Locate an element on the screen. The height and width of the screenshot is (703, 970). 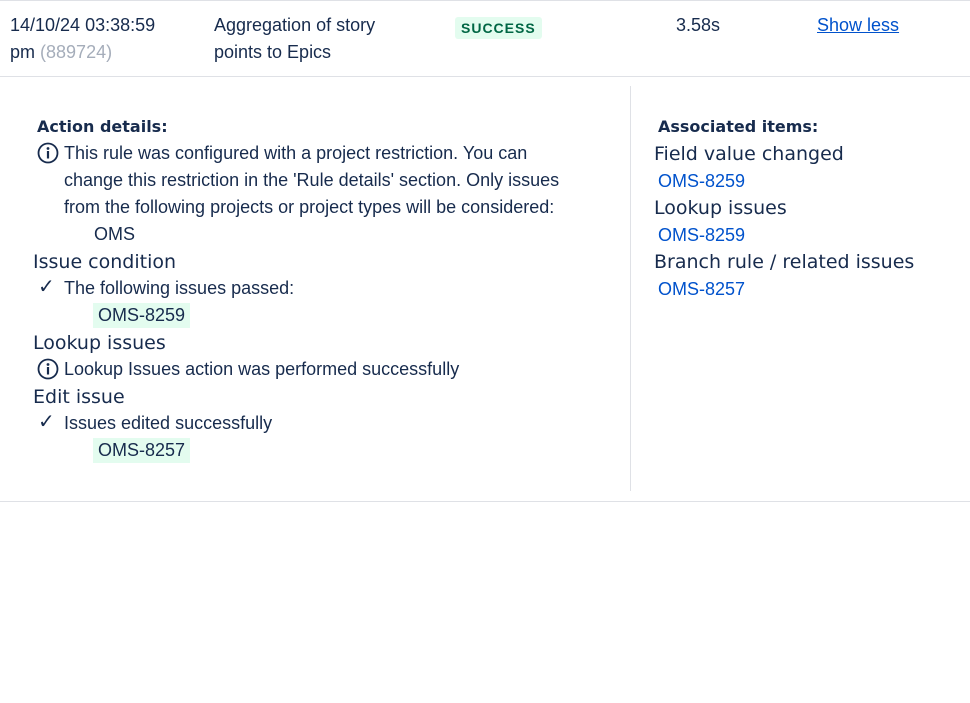
associated-items-heading: Associated items: is located at coordinates (738, 126).